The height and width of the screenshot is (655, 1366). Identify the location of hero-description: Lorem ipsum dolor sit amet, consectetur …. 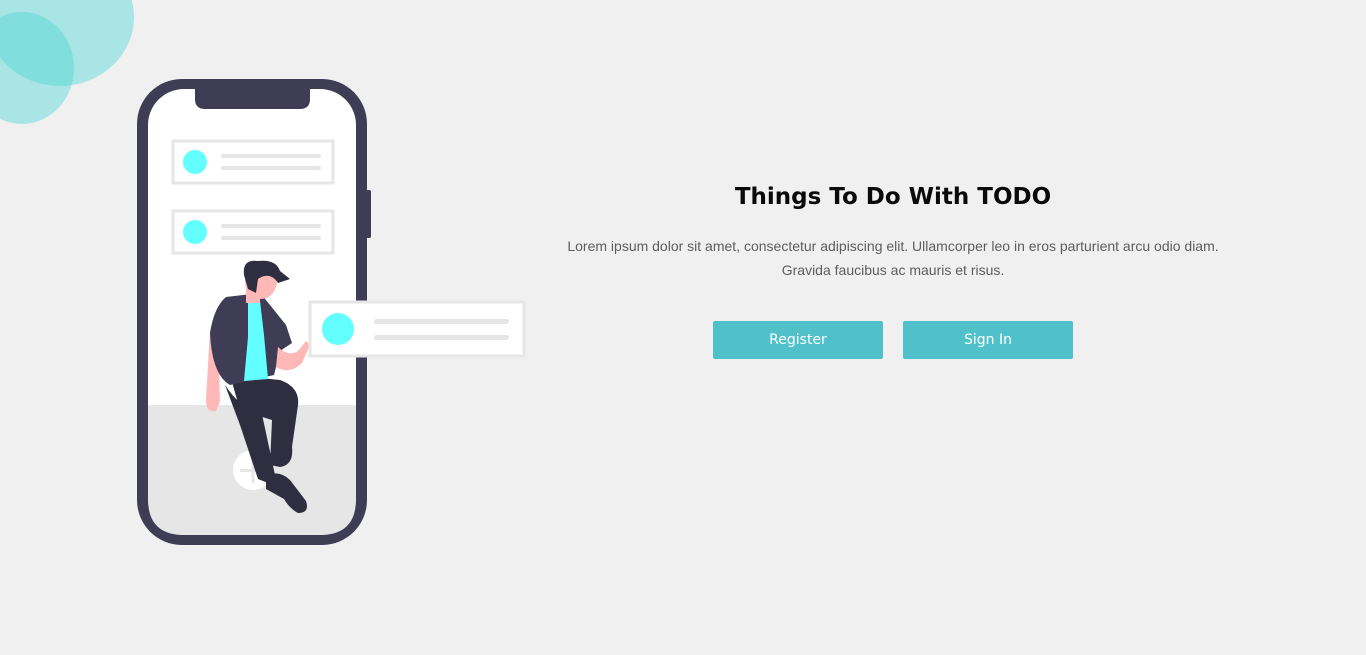
(893, 258).